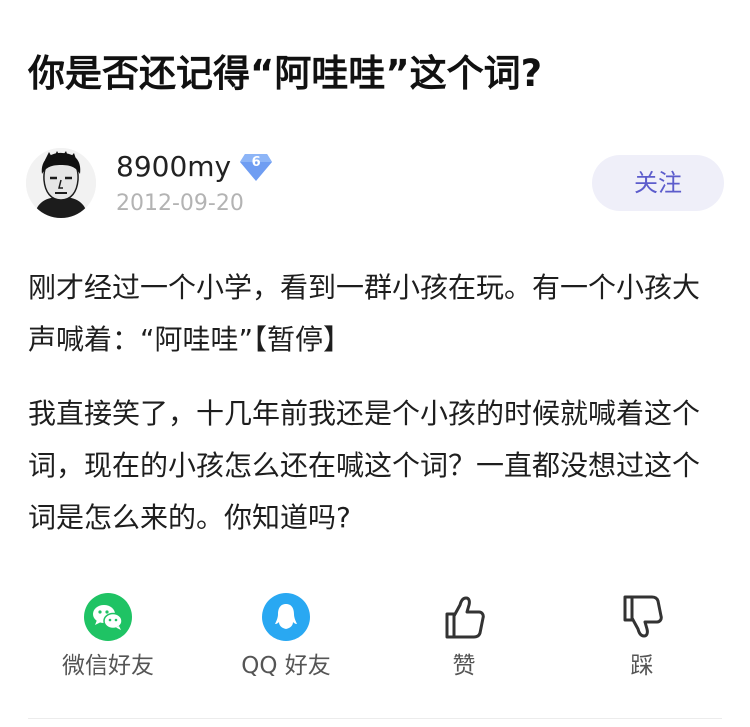  What do you see at coordinates (108, 617) in the screenshot?
I see `wechat-icon` at bounding box center [108, 617].